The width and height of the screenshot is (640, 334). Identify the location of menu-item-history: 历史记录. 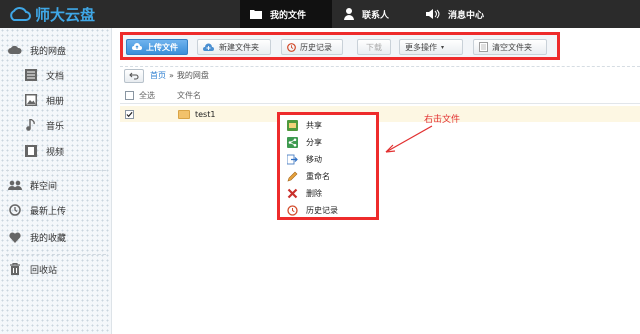
(312, 210).